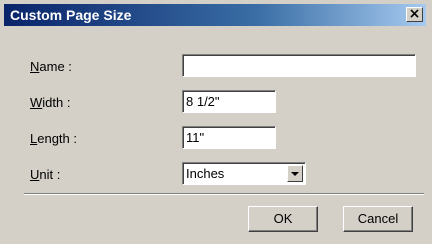  What do you see at coordinates (35, 66) in the screenshot?
I see `name-label-accelerator: N` at bounding box center [35, 66].